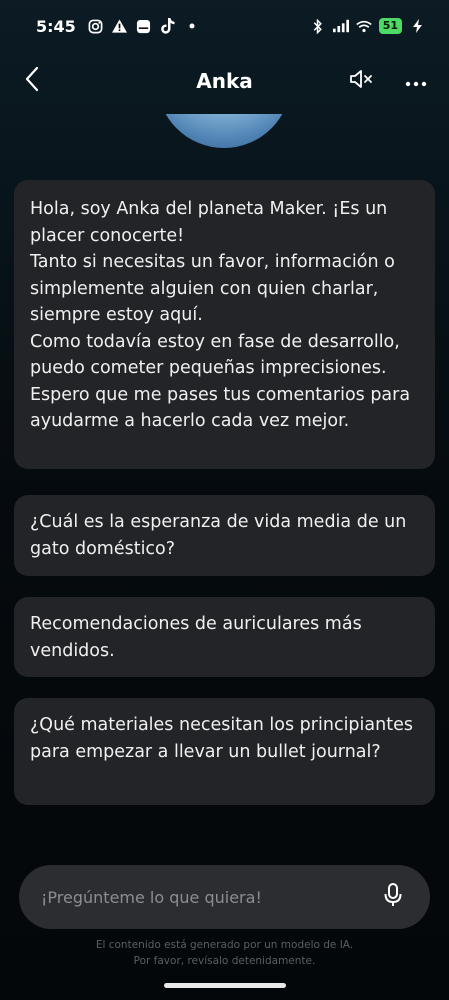 The height and width of the screenshot is (1000, 449). I want to click on chevron-left-icon, so click(32, 81).